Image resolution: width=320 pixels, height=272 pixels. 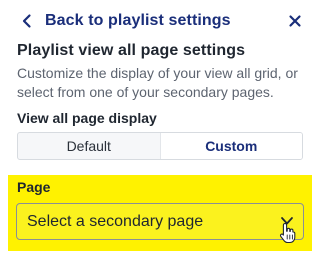 What do you see at coordinates (115, 221) in the screenshot?
I see `page-select-value: Select a secondary page` at bounding box center [115, 221].